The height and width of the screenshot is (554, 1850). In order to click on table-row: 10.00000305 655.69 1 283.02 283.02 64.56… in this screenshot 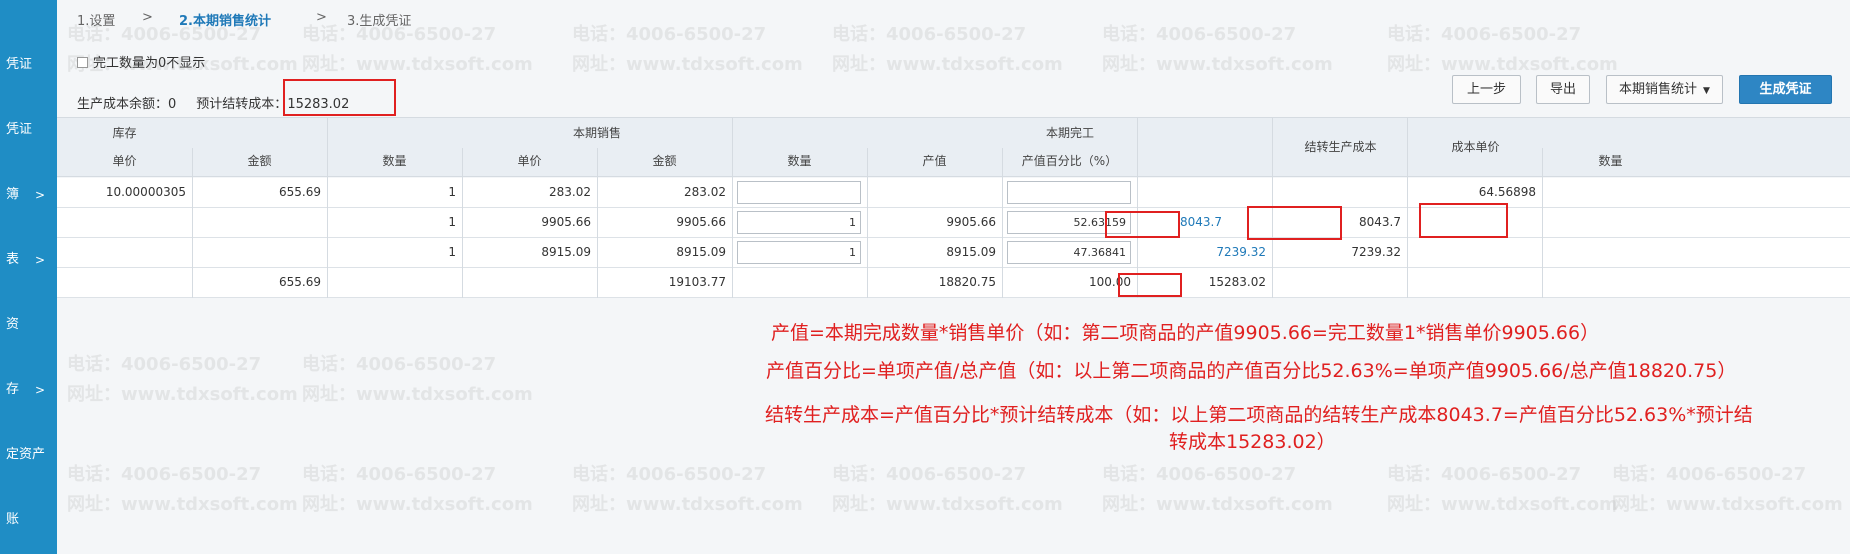, I will do `click(953, 193)`.